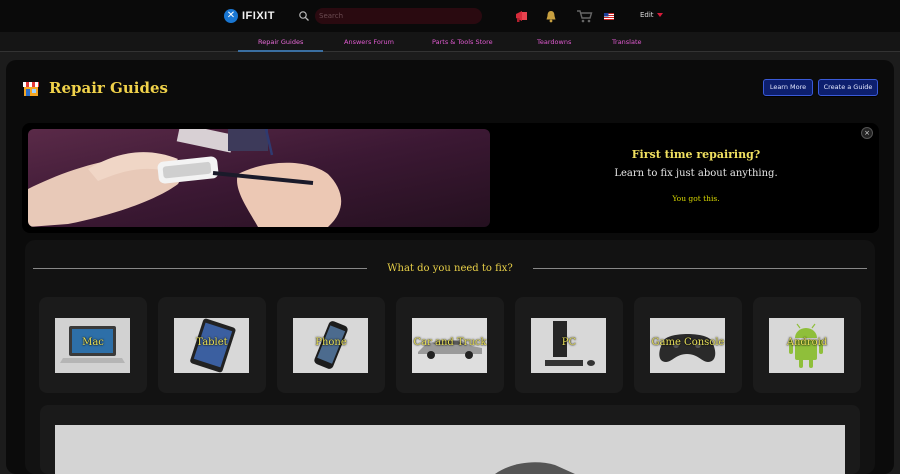 This screenshot has height=474, width=900. What do you see at coordinates (231, 16) in the screenshot?
I see `ifixit-logo-mark-icon: ✕` at bounding box center [231, 16].